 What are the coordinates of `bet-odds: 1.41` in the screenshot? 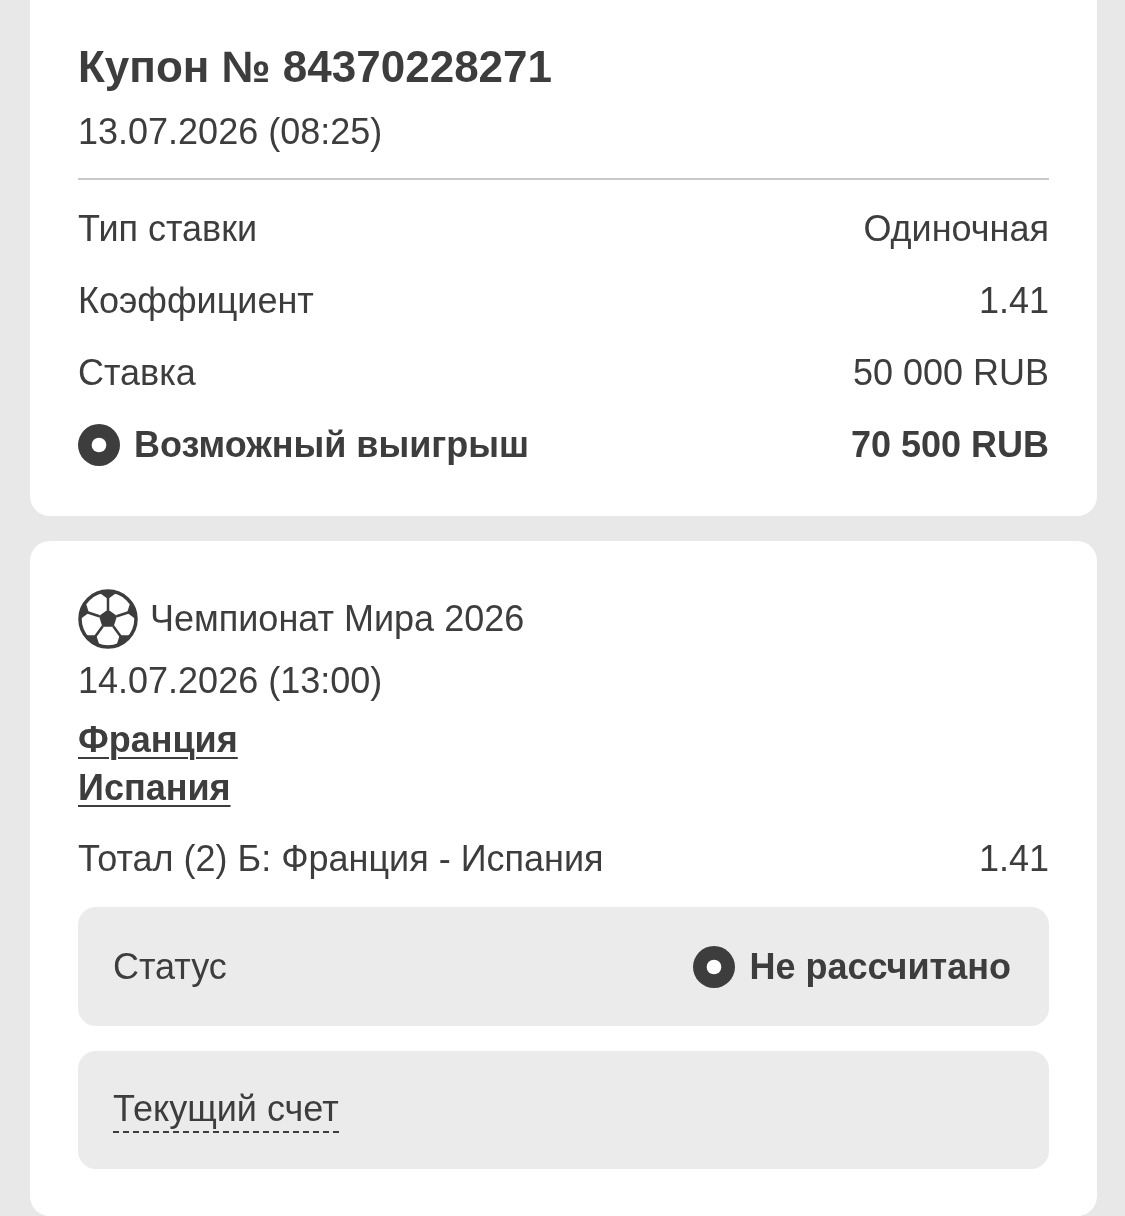 It's located at (1013, 859).